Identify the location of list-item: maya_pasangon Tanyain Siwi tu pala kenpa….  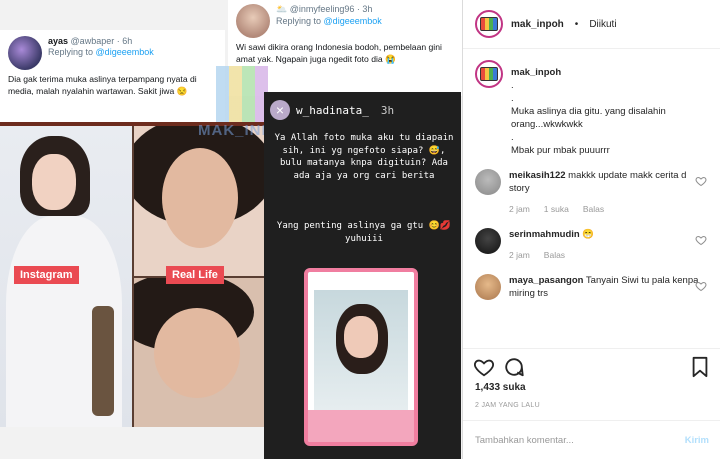
(591, 287).